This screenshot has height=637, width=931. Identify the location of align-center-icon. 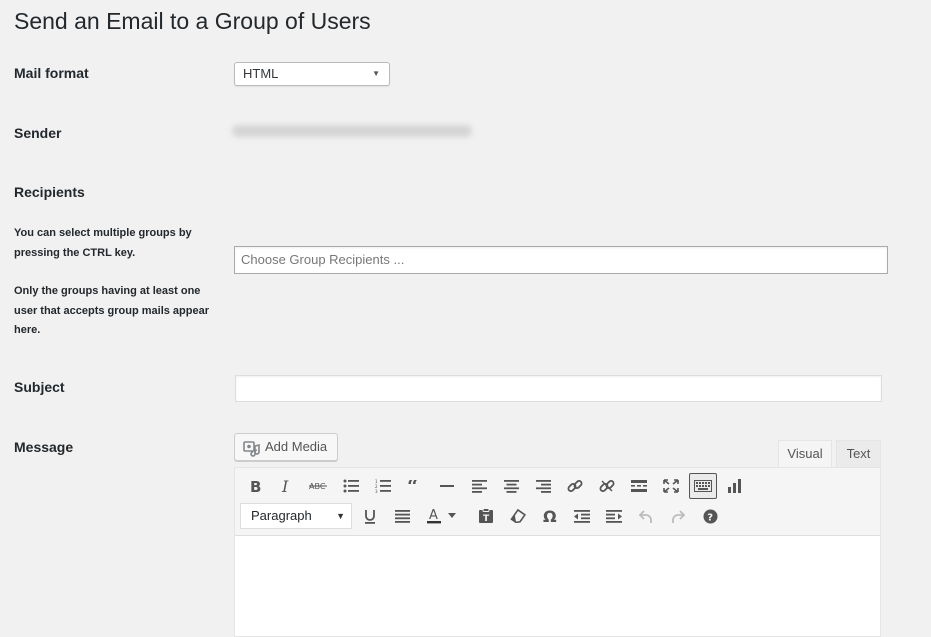
(511, 486).